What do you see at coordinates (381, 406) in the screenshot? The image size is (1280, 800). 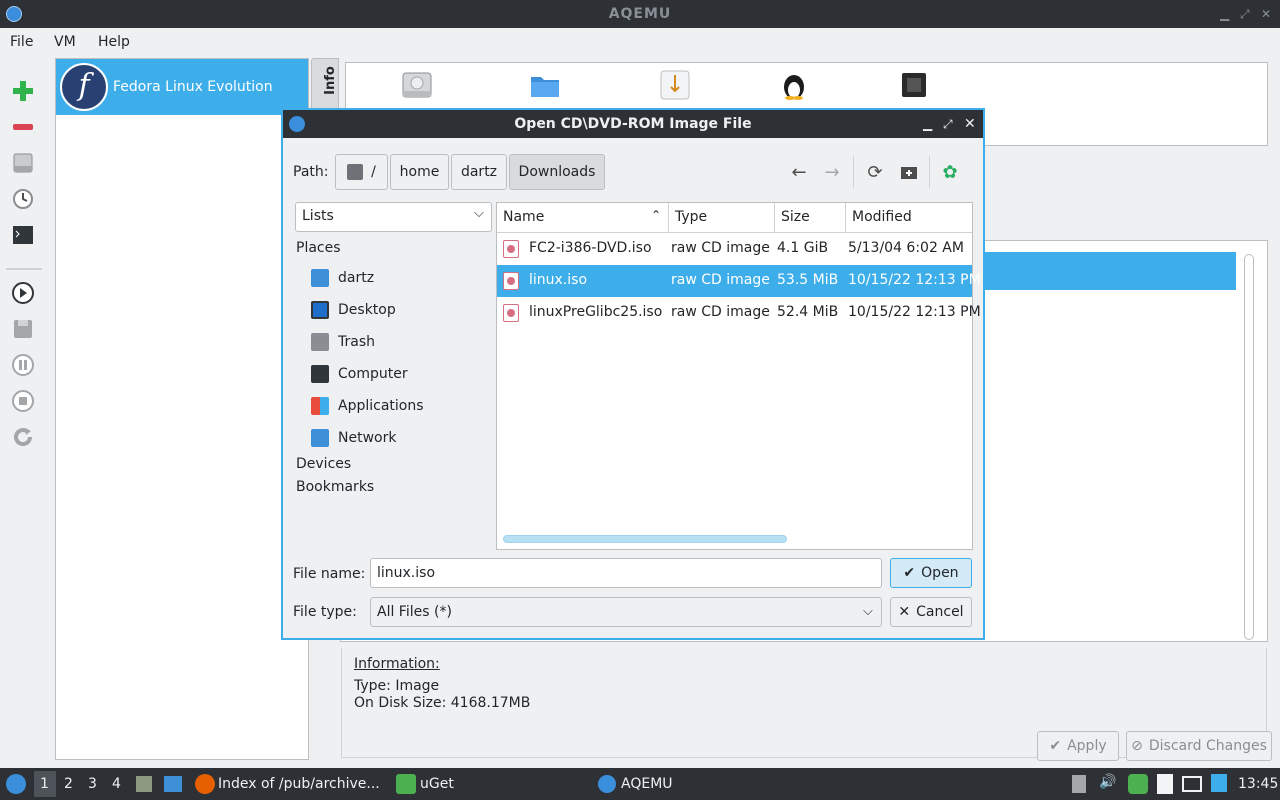 I see `place-label: Applications` at bounding box center [381, 406].